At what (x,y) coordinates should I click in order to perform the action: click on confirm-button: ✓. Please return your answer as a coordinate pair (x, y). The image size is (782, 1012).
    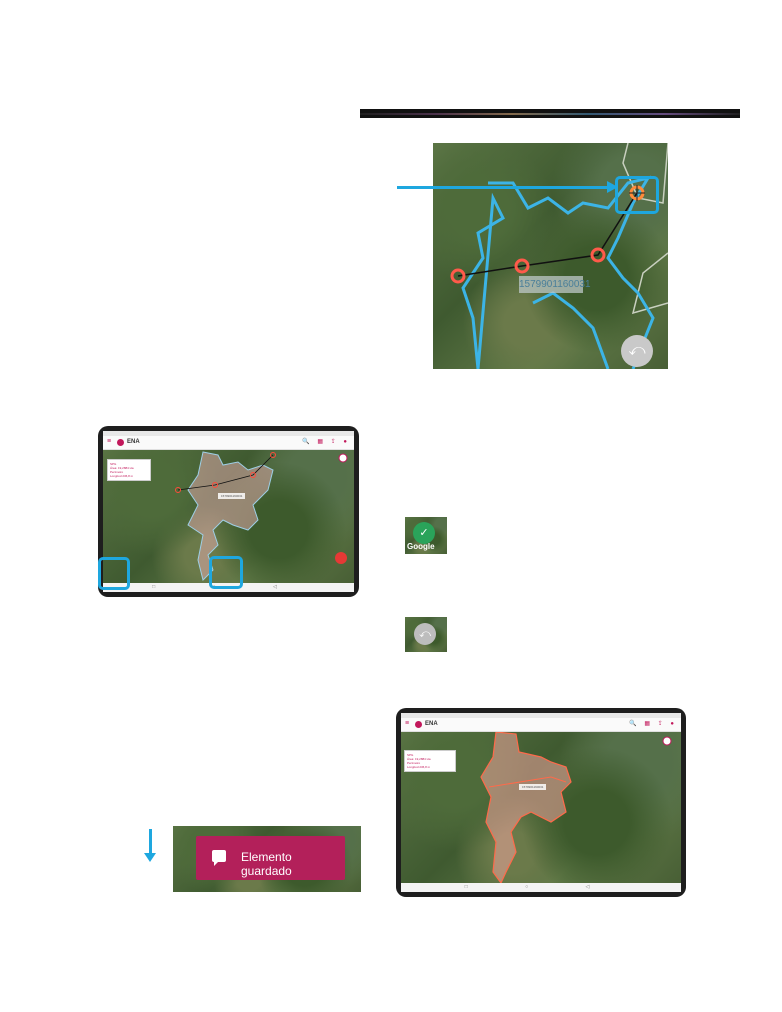
    Looking at the image, I should click on (424, 533).